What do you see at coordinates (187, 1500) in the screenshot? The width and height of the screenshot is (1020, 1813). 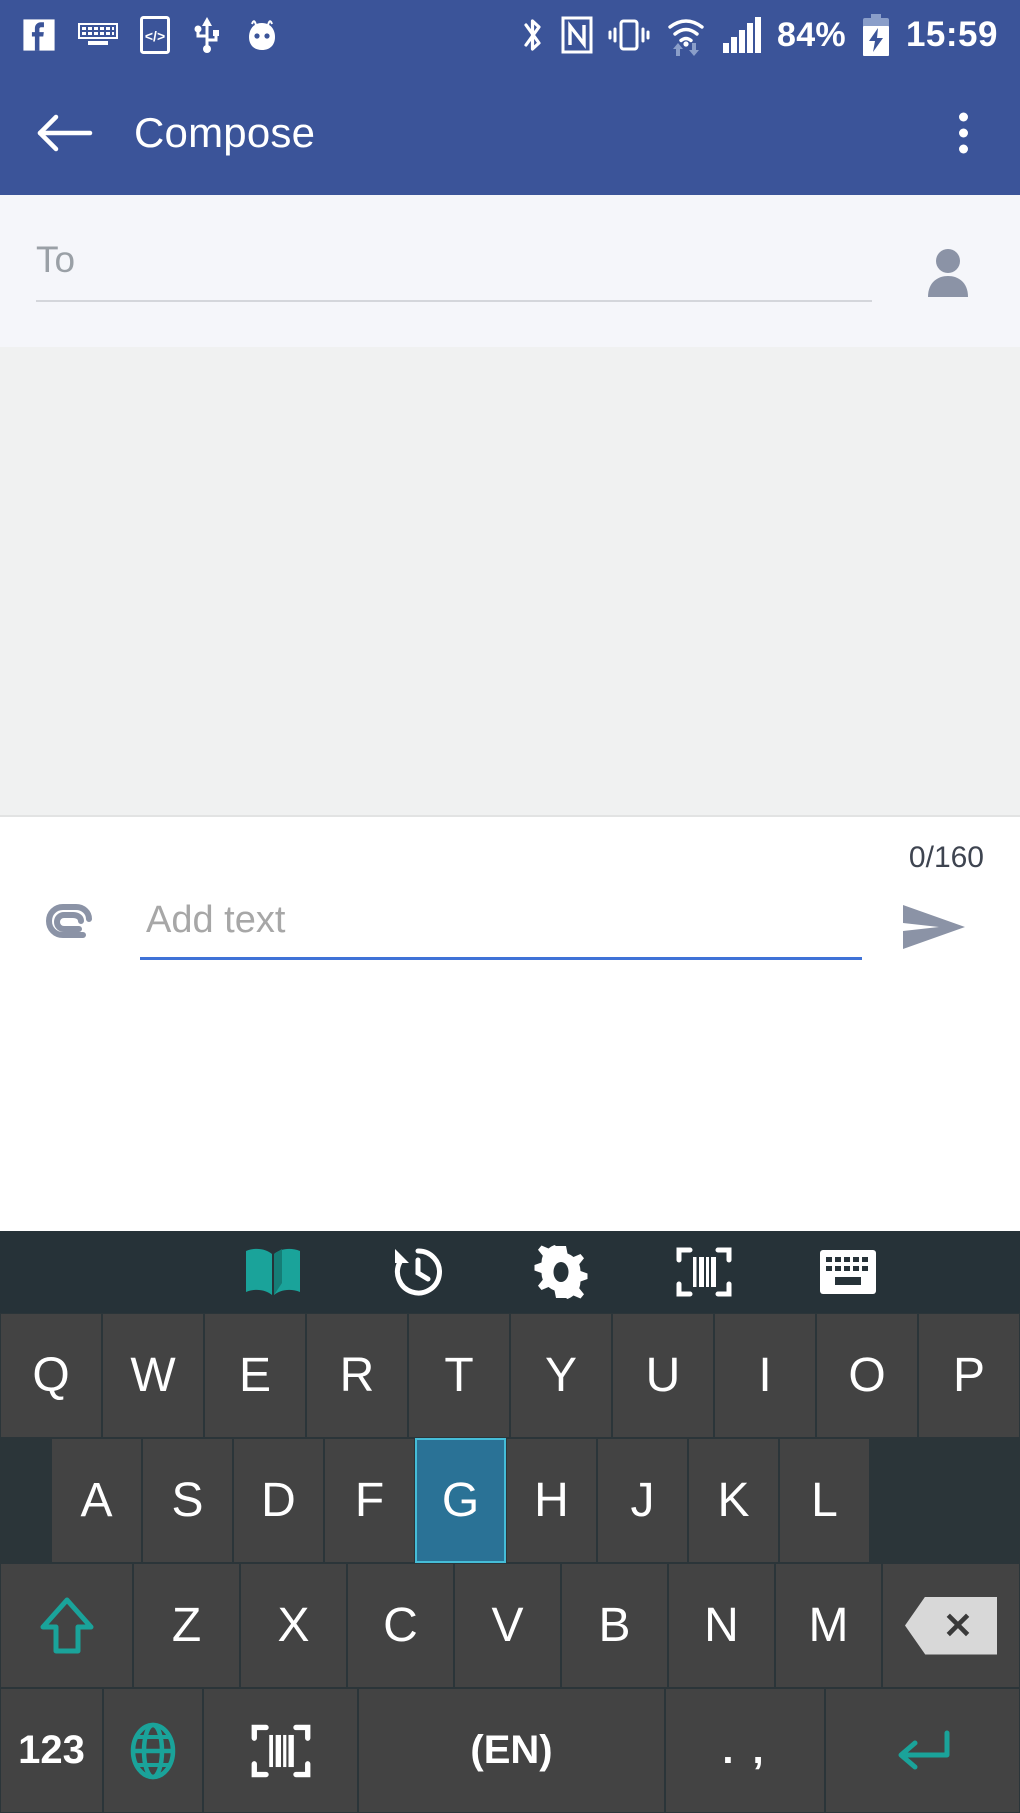 I see `key-s: S` at bounding box center [187, 1500].